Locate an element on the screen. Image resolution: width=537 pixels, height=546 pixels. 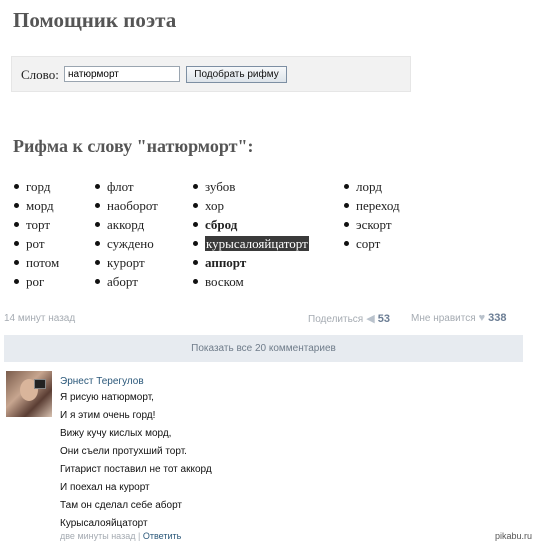
rhyme-item-highlighted: курысалояйцатор​т is located at coordinates (250, 243).